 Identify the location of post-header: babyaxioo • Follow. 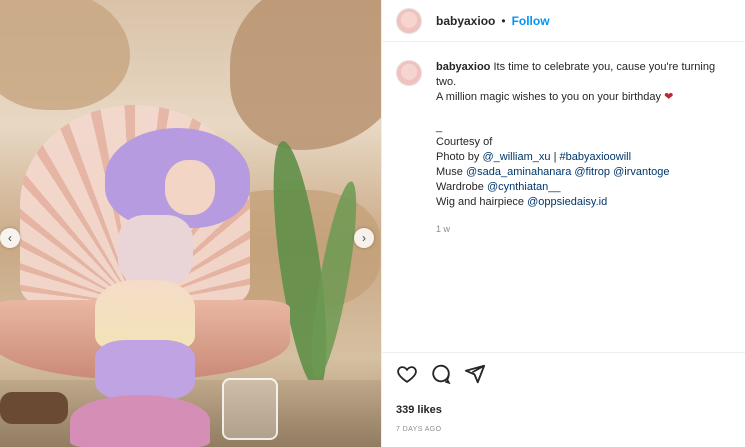
(563, 21).